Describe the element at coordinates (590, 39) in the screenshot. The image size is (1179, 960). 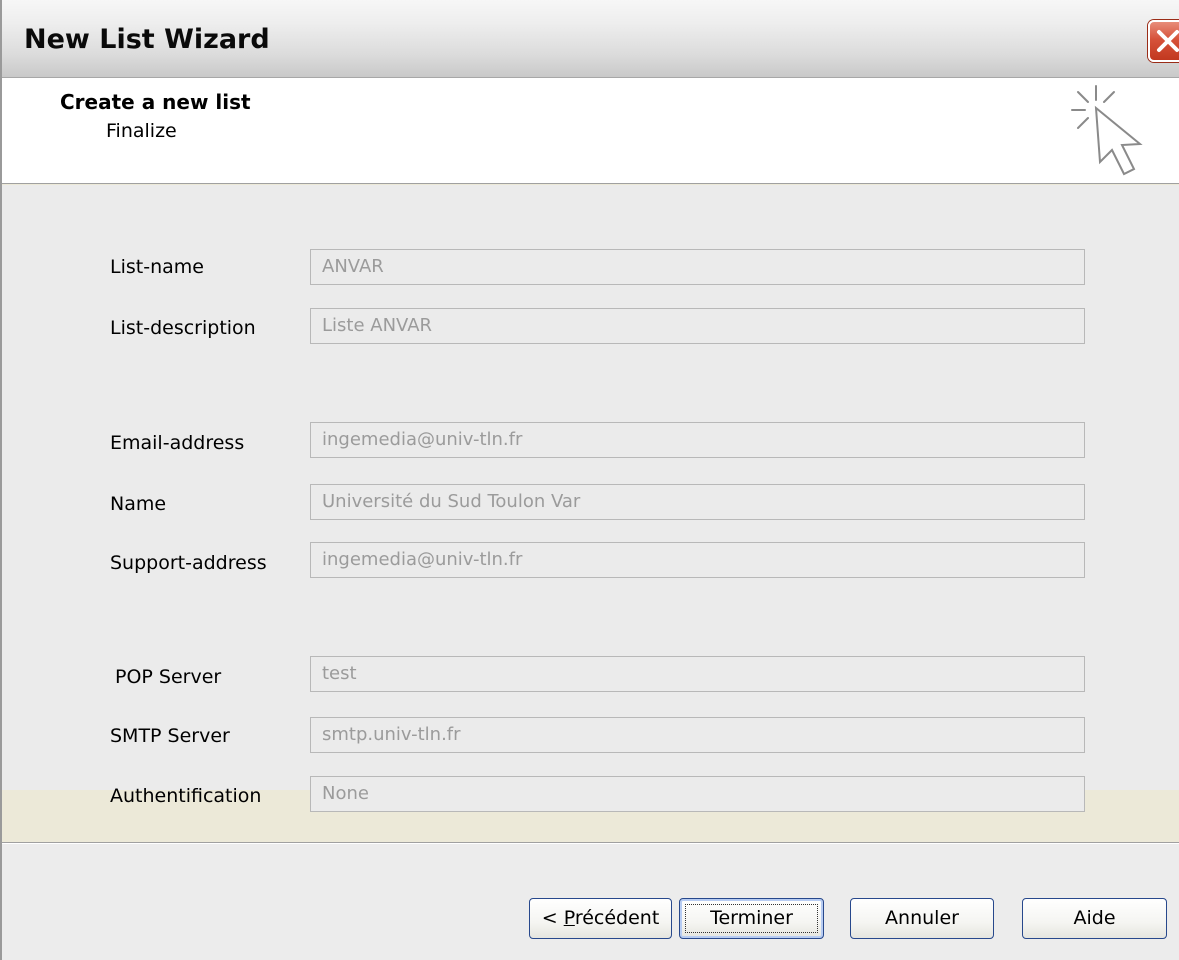
I see `title-bar: New List Wizard` at that location.